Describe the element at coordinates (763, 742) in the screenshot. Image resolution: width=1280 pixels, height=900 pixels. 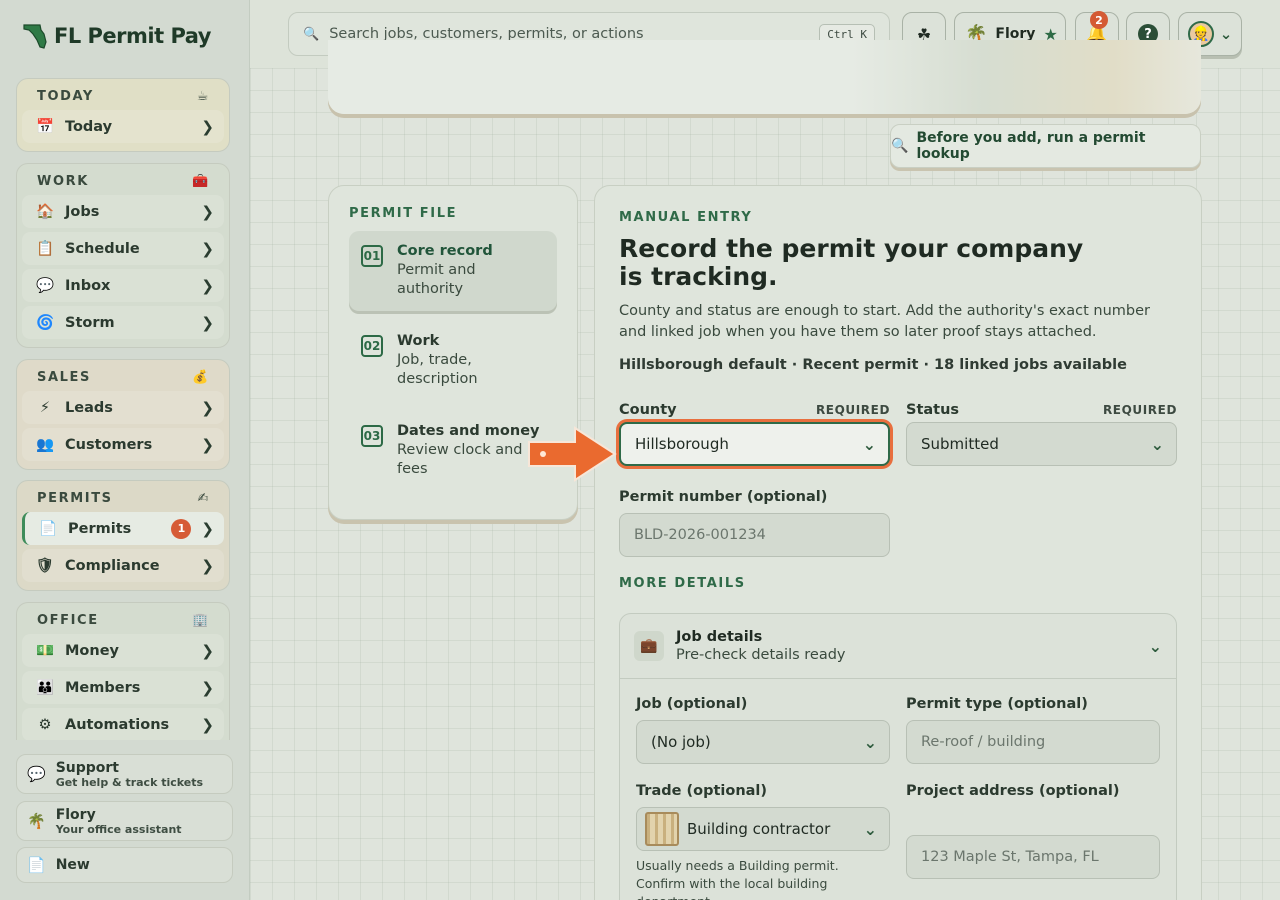
I see `job-select: (No job) ⌄` at that location.